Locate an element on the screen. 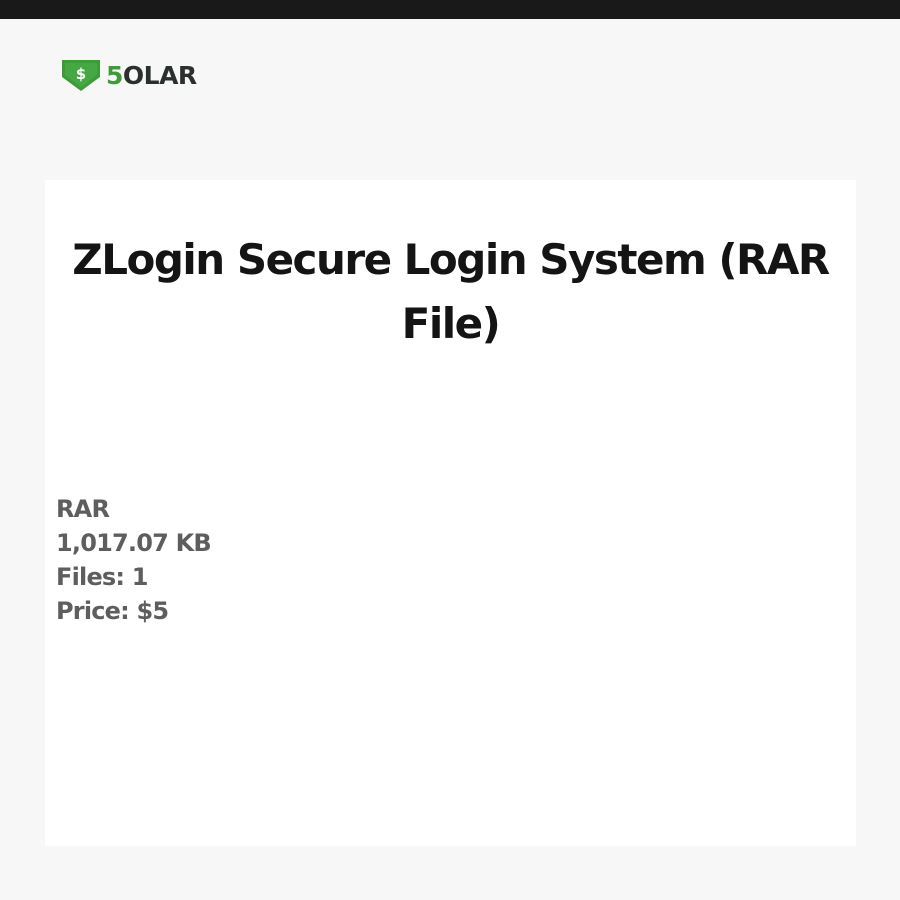 This screenshot has height=900, width=900. product-title: ZLogin Secure Login System (RAR File) is located at coordinates (451, 291).